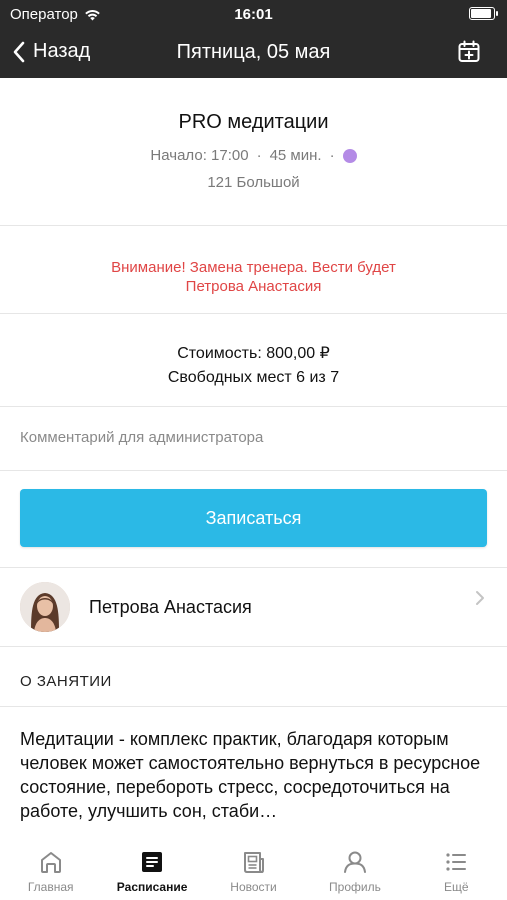 Image resolution: width=507 pixels, height=900 pixels. I want to click on schedule-icon, so click(152, 862).